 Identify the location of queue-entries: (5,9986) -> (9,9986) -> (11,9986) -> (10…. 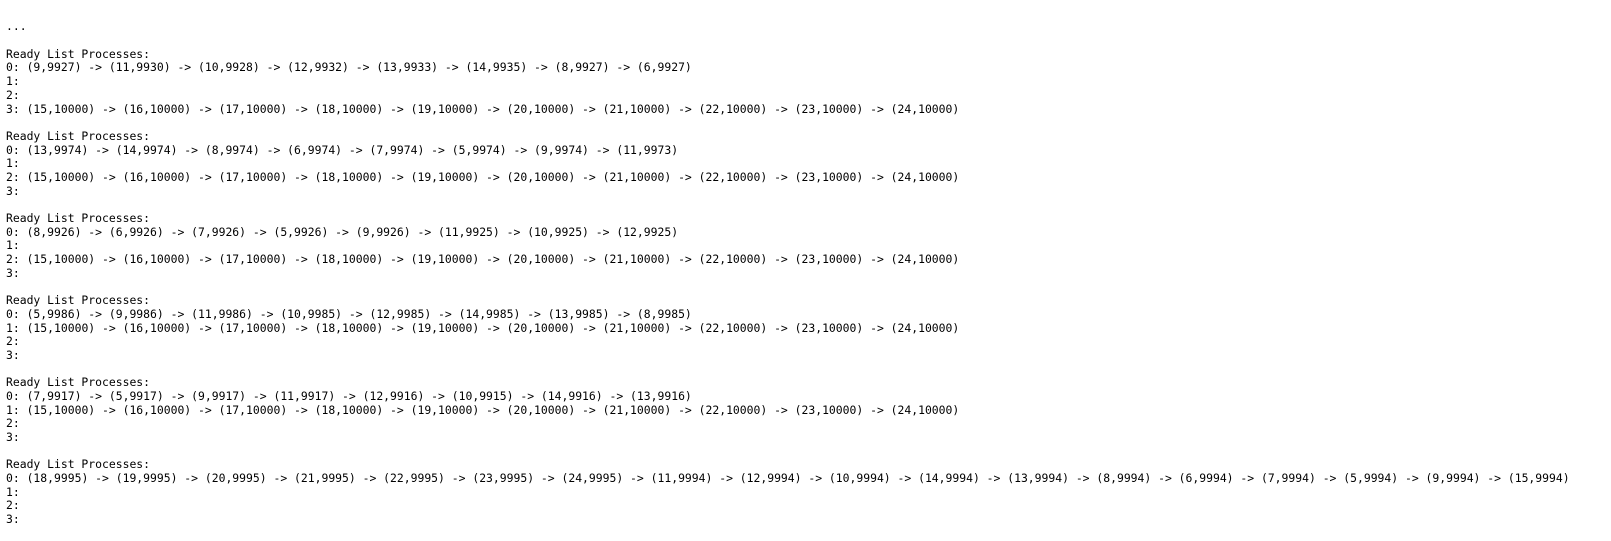
(359, 313).